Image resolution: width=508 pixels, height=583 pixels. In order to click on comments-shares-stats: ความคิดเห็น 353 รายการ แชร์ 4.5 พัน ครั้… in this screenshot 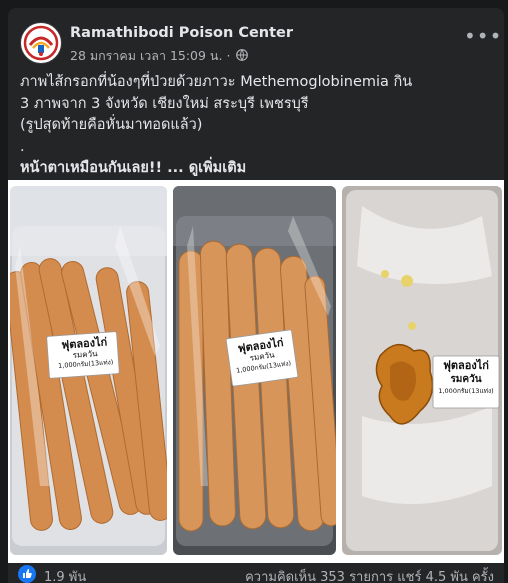, I will do `click(369, 574)`.